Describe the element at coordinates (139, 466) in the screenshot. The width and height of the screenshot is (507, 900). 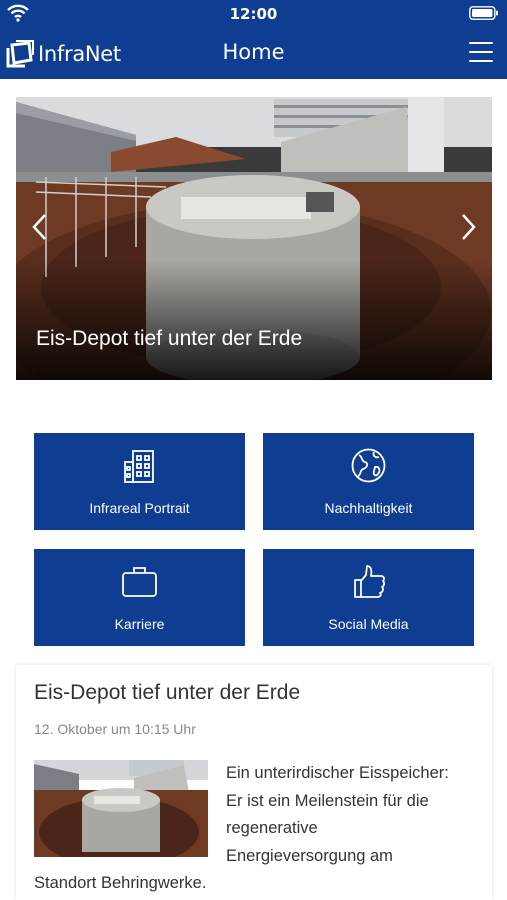
I see `building-icon` at that location.